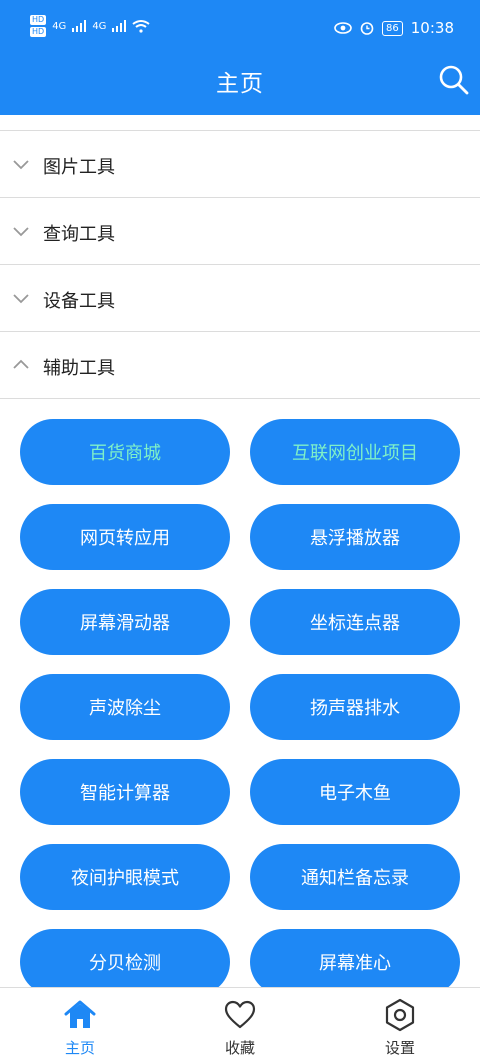  Describe the element at coordinates (125, 792) in the screenshot. I see `tool-button-calculator: 智能计算器` at that location.